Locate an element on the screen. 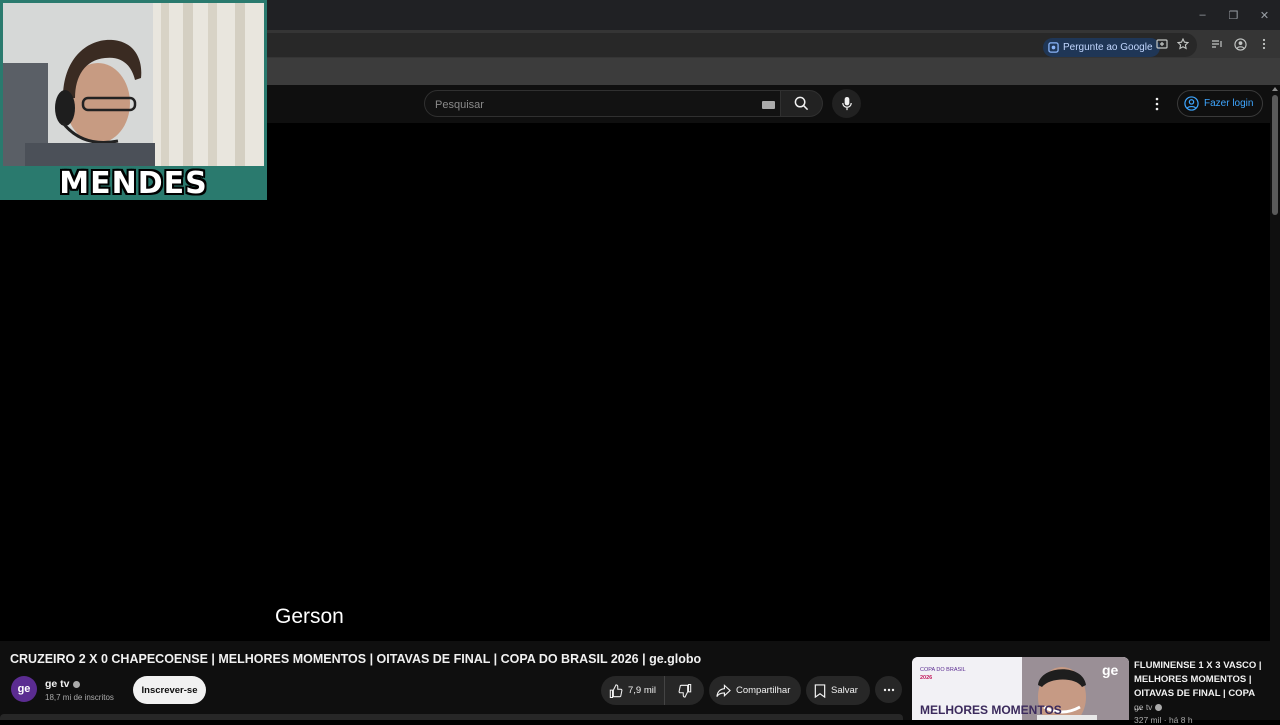 Image resolution: width=1280 pixels, height=725 pixels. search-button is located at coordinates (802, 103).